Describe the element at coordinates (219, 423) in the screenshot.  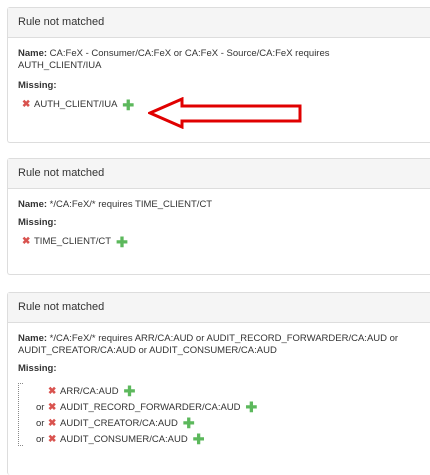
I see `missing-item: or ✖ AUDIT_CREATOR/CA:AUD ✚` at that location.